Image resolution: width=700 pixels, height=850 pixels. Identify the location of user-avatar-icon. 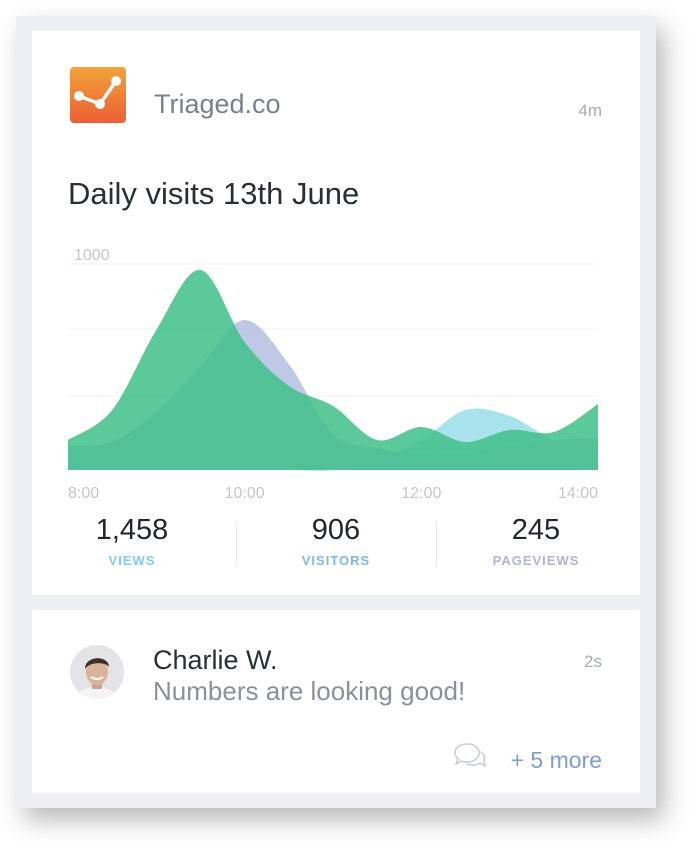
(97, 672).